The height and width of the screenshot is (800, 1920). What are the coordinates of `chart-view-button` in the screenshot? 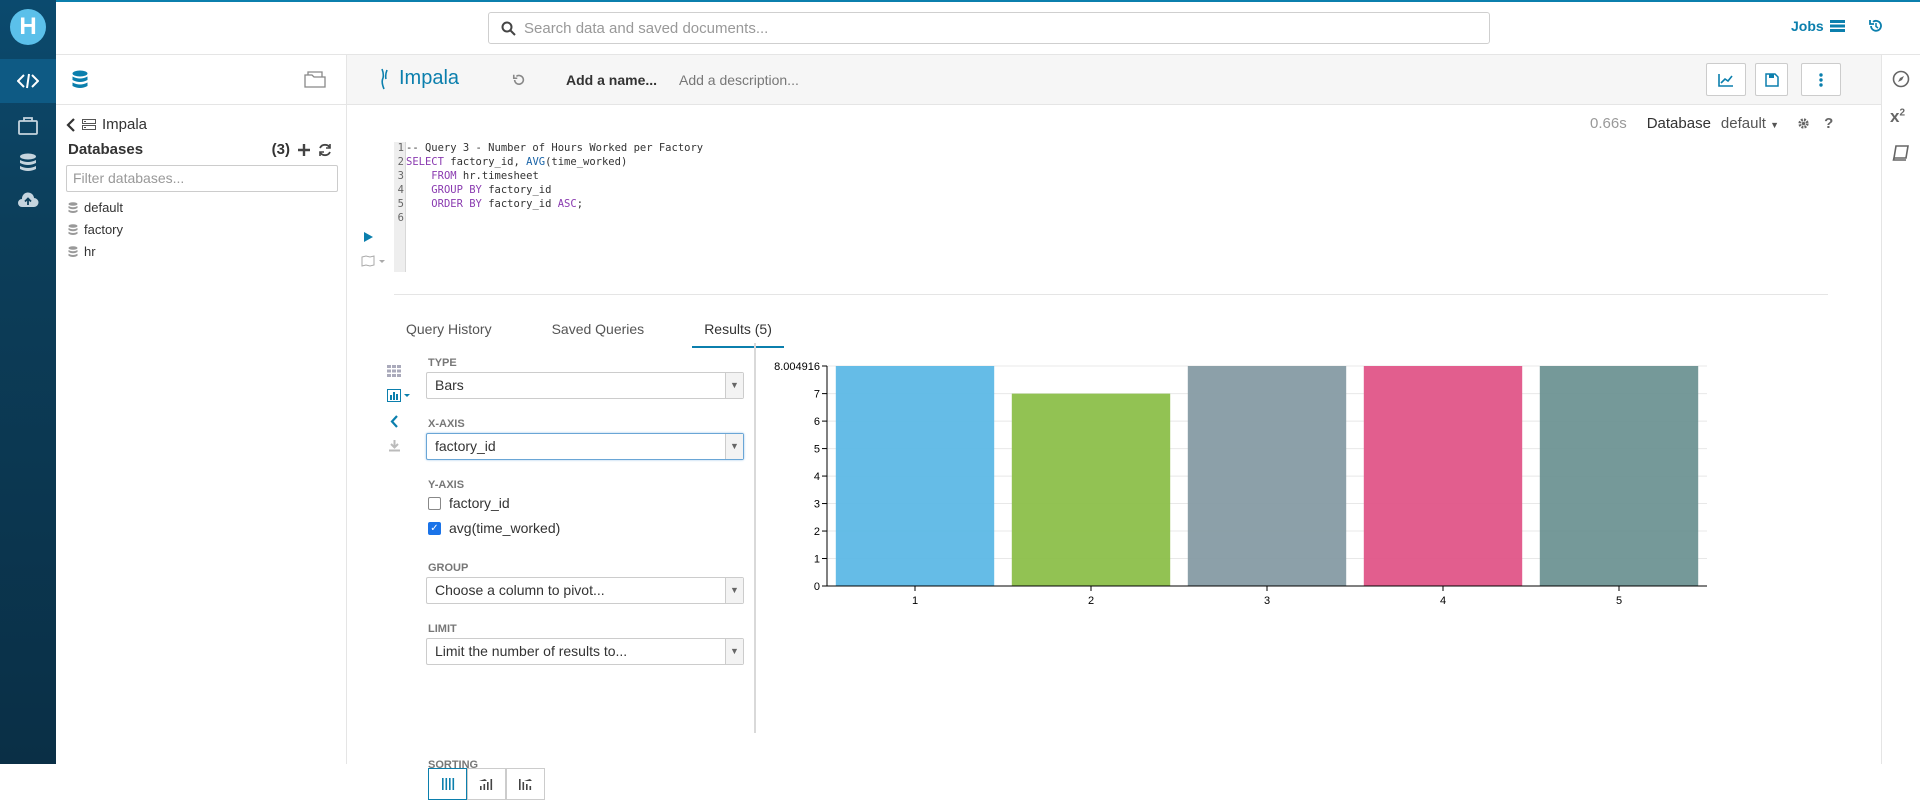 It's located at (1726, 79).